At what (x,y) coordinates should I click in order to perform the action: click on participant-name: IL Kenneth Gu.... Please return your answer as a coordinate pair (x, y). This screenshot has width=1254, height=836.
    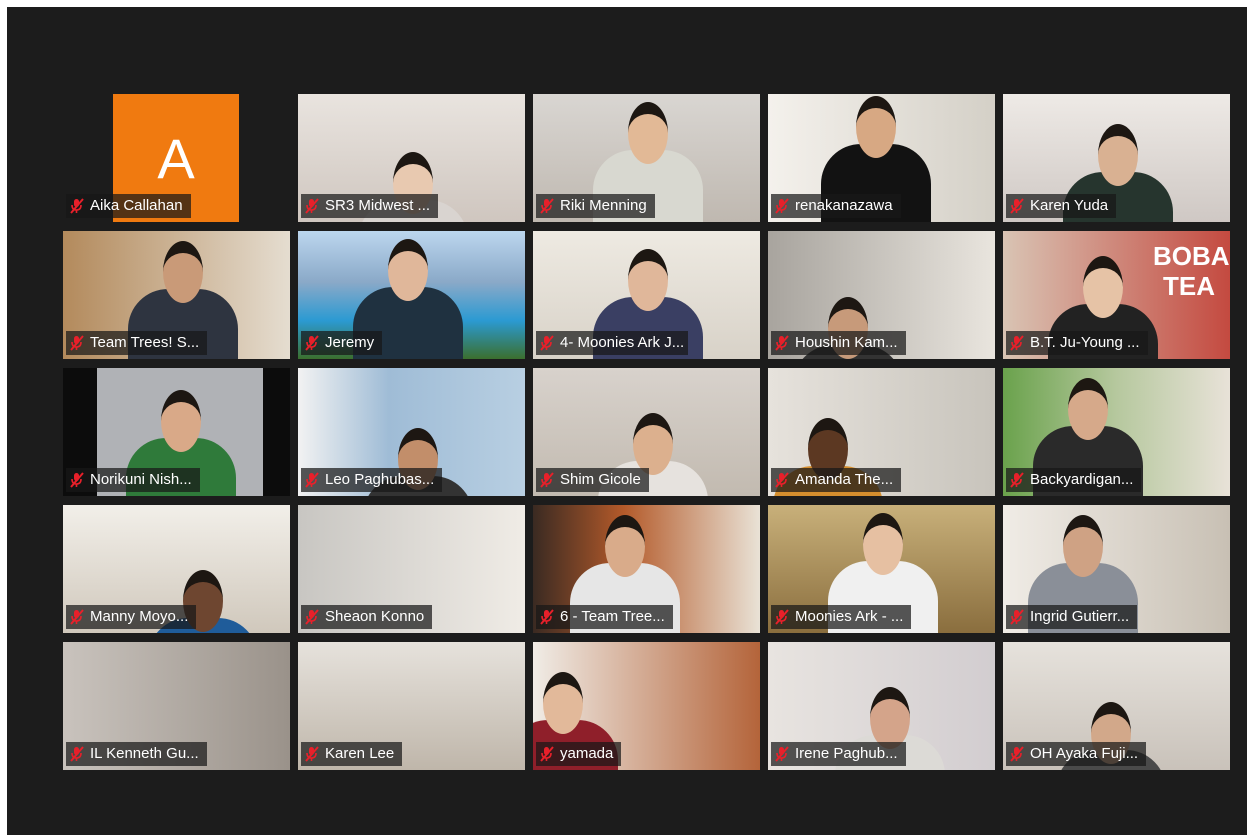
    Looking at the image, I should click on (144, 753).